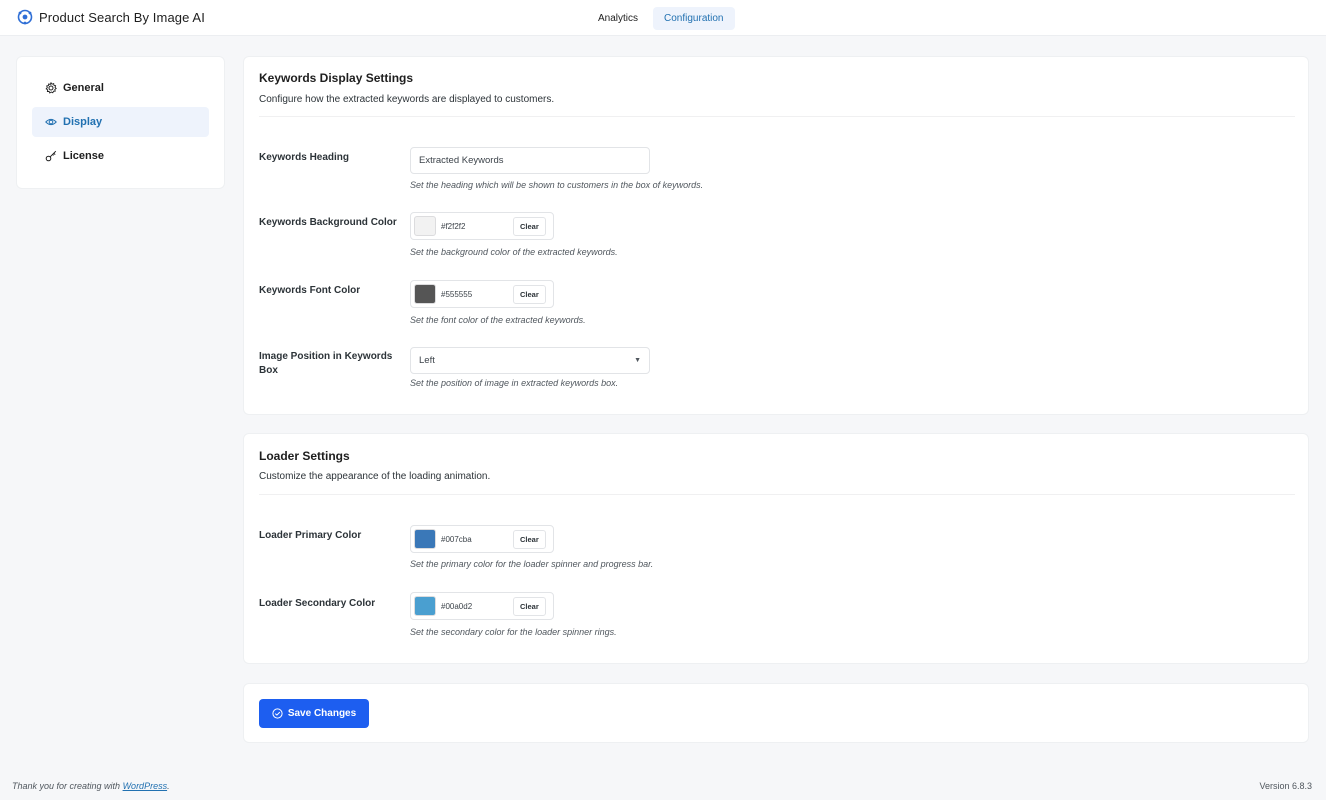 Image resolution: width=1326 pixels, height=800 pixels. What do you see at coordinates (51, 156) in the screenshot?
I see `key-icon` at bounding box center [51, 156].